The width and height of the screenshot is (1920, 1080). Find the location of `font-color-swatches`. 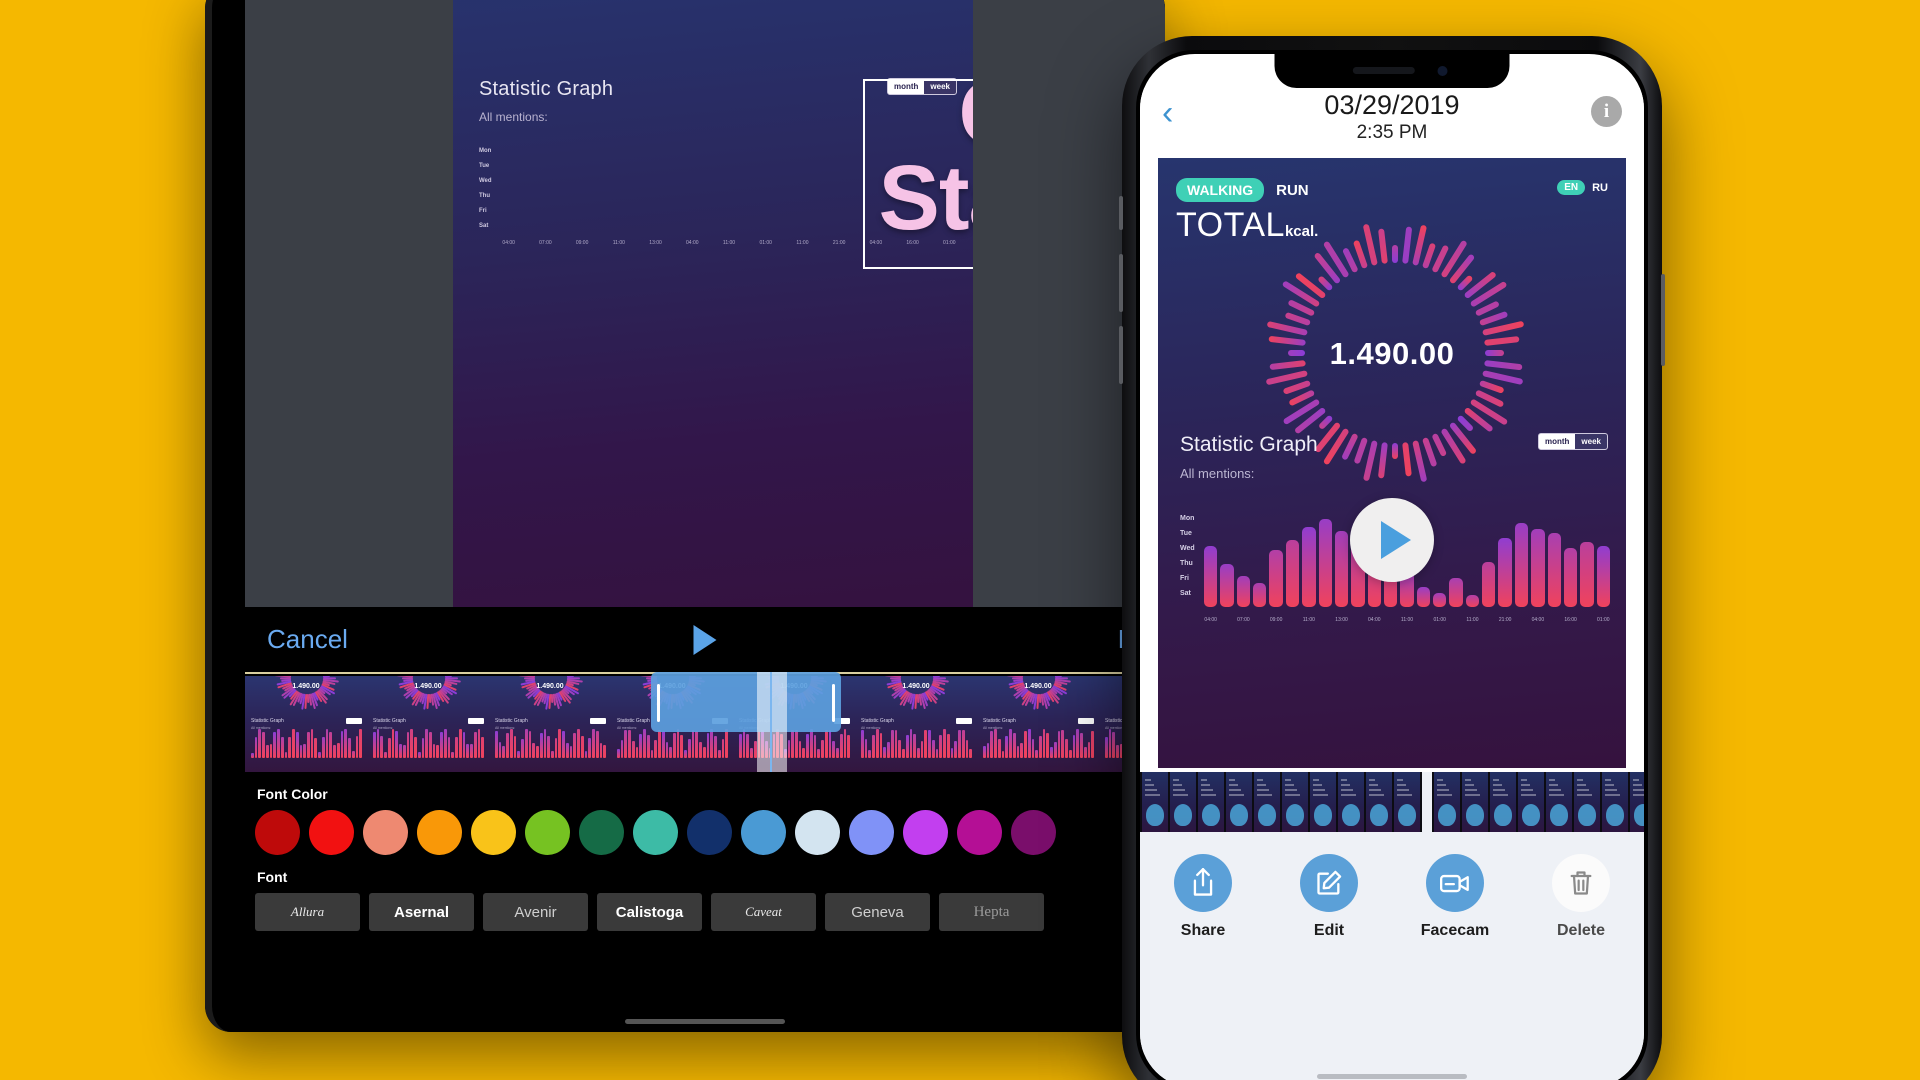

font-color-swatches is located at coordinates (705, 832).